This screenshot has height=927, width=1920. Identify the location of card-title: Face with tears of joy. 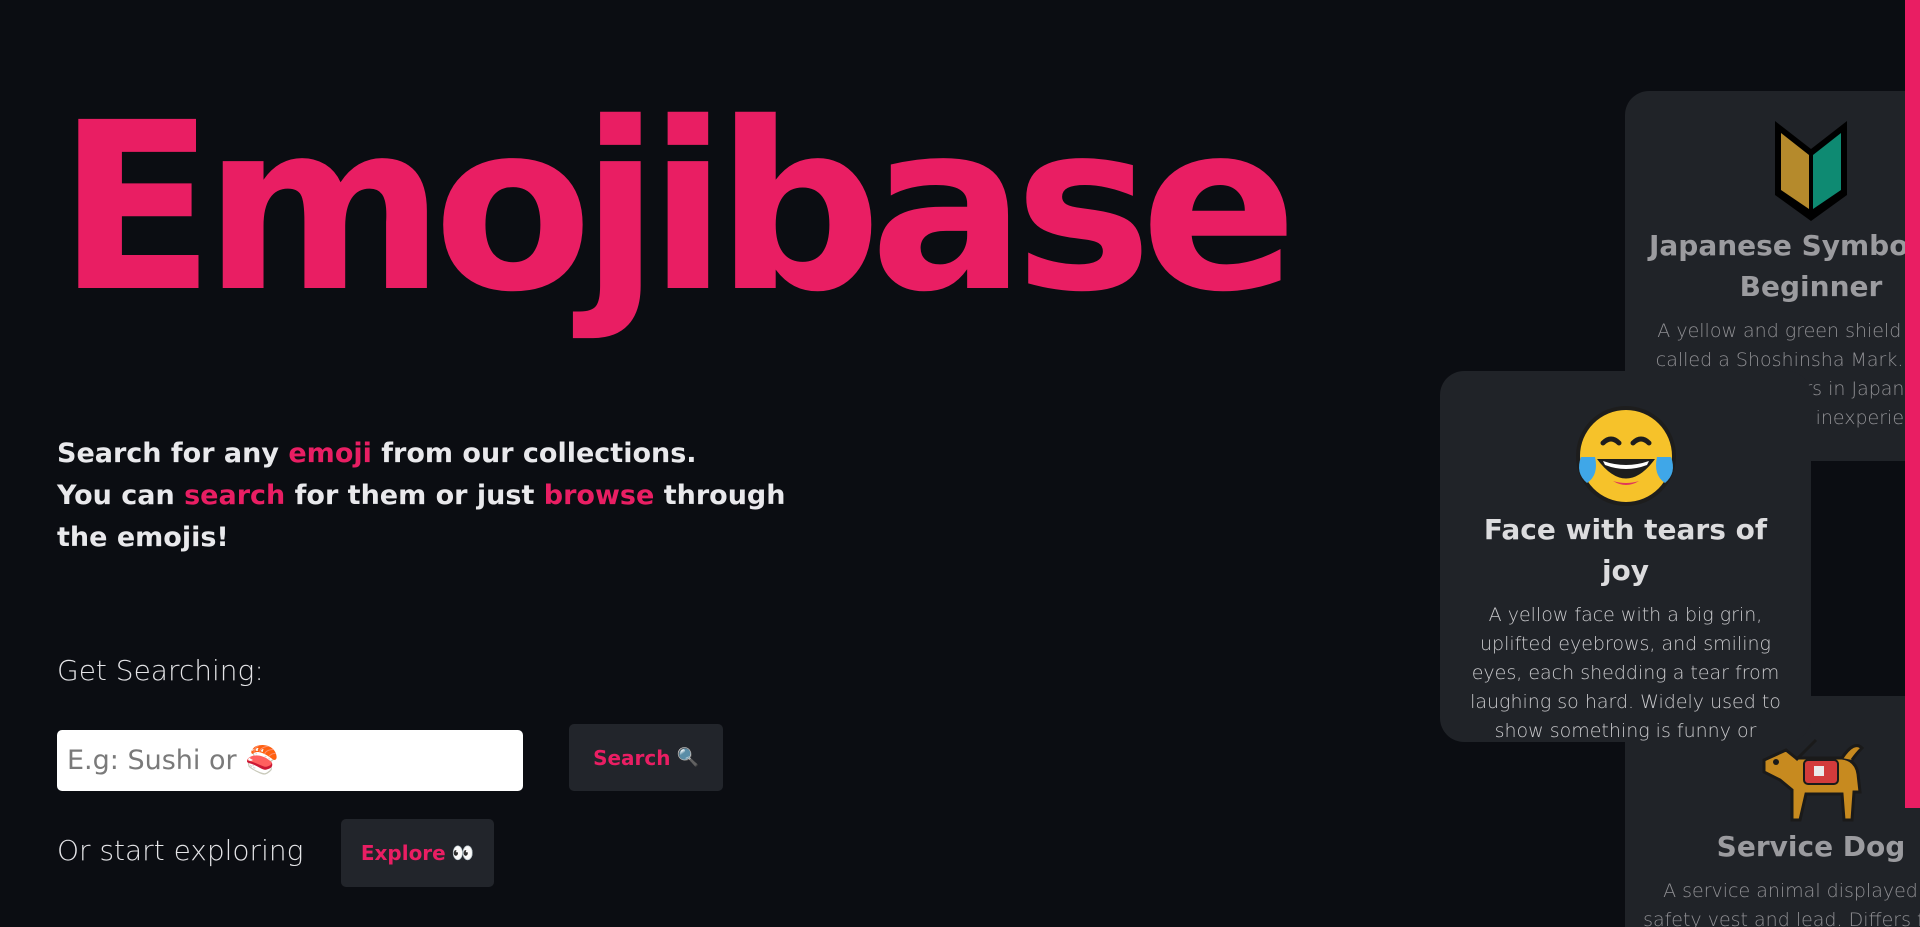
(1625, 550).